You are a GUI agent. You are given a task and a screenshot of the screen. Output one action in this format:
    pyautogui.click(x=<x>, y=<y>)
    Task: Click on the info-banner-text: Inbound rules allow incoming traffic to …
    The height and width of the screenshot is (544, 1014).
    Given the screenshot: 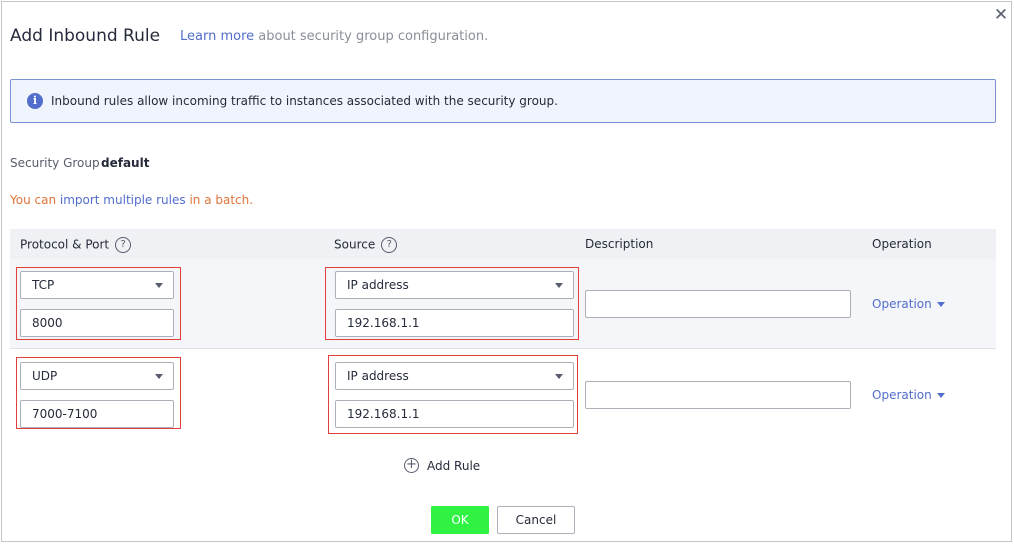 What is the action you would take?
    pyautogui.click(x=304, y=101)
    